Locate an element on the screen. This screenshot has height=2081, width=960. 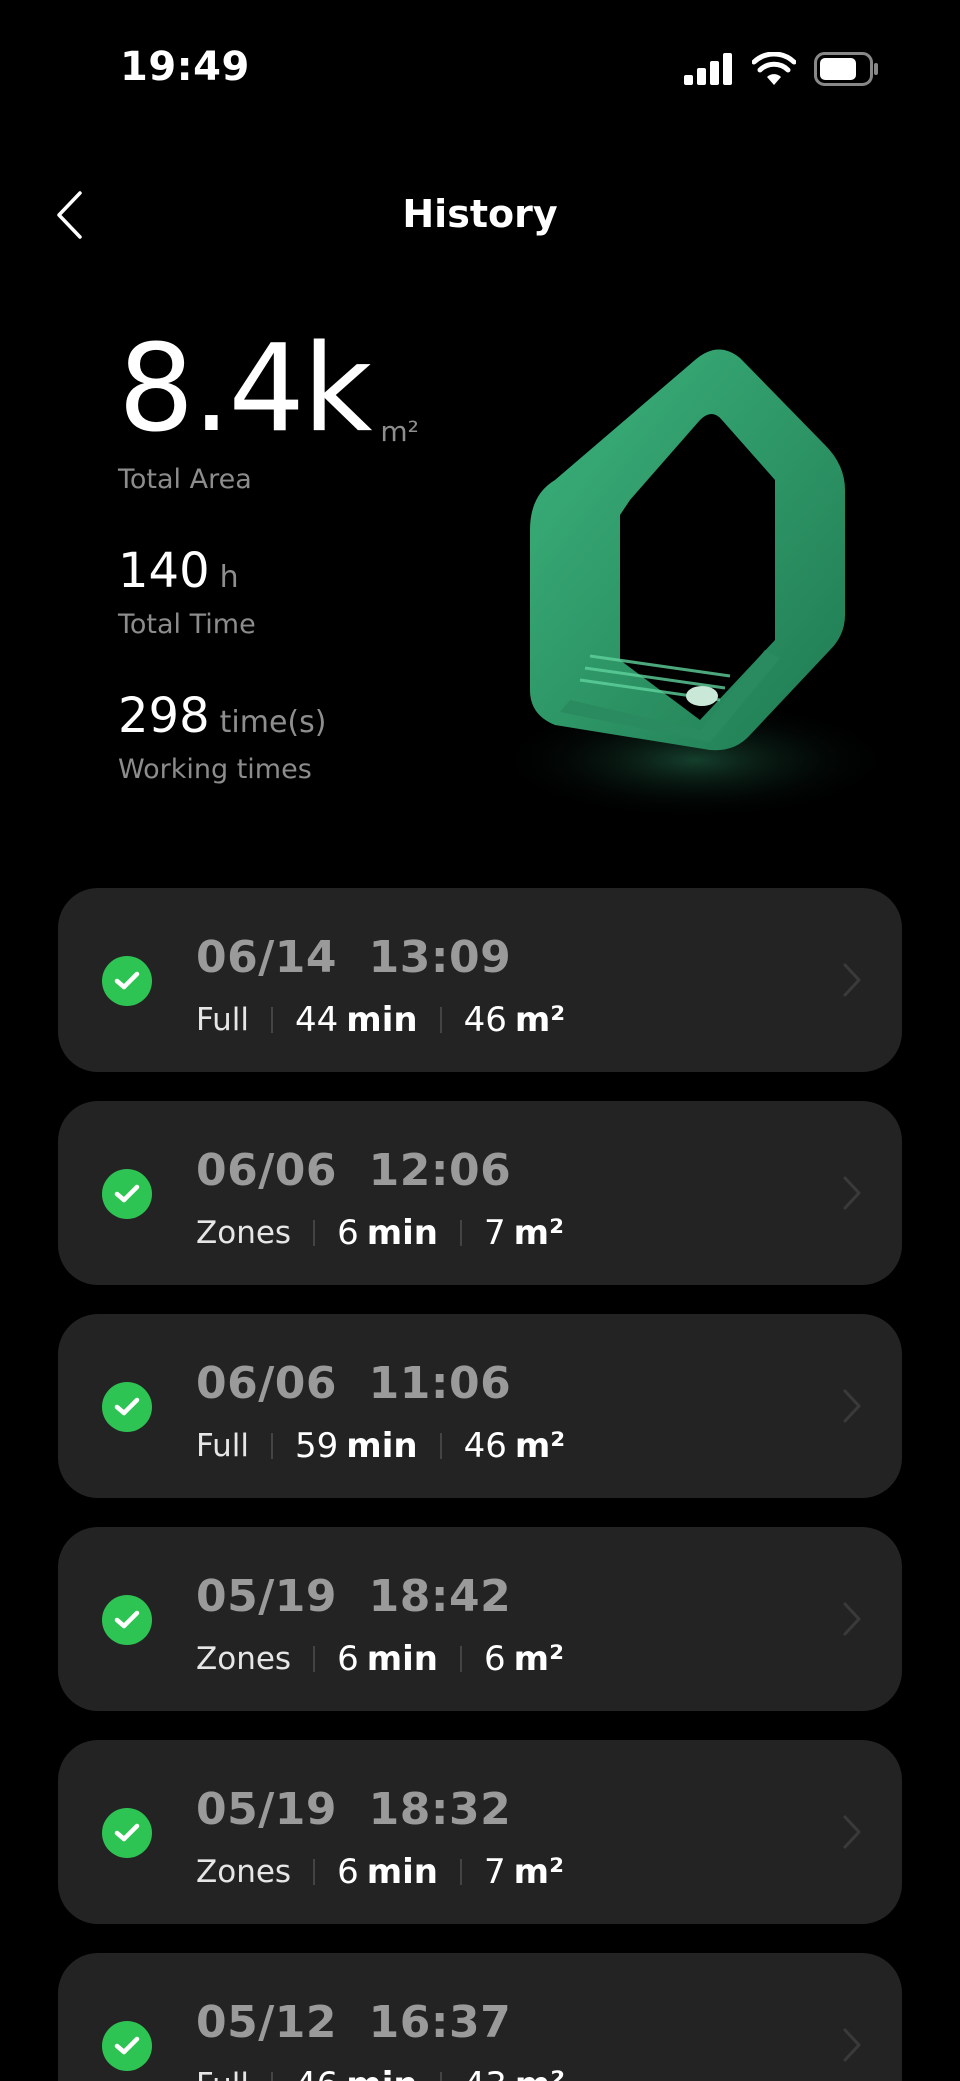
record-datetime: 06/06 11:06 is located at coordinates (353, 1383).